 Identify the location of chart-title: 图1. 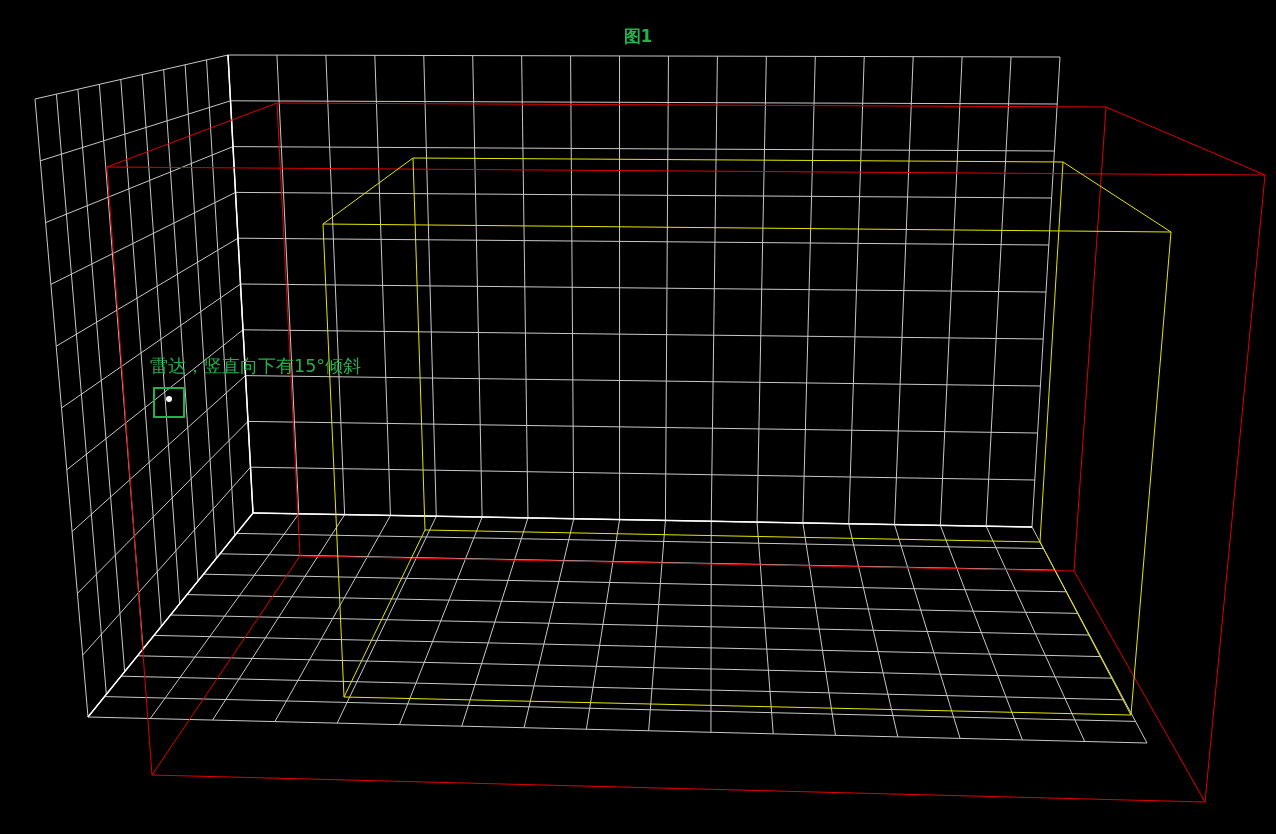
(638, 36).